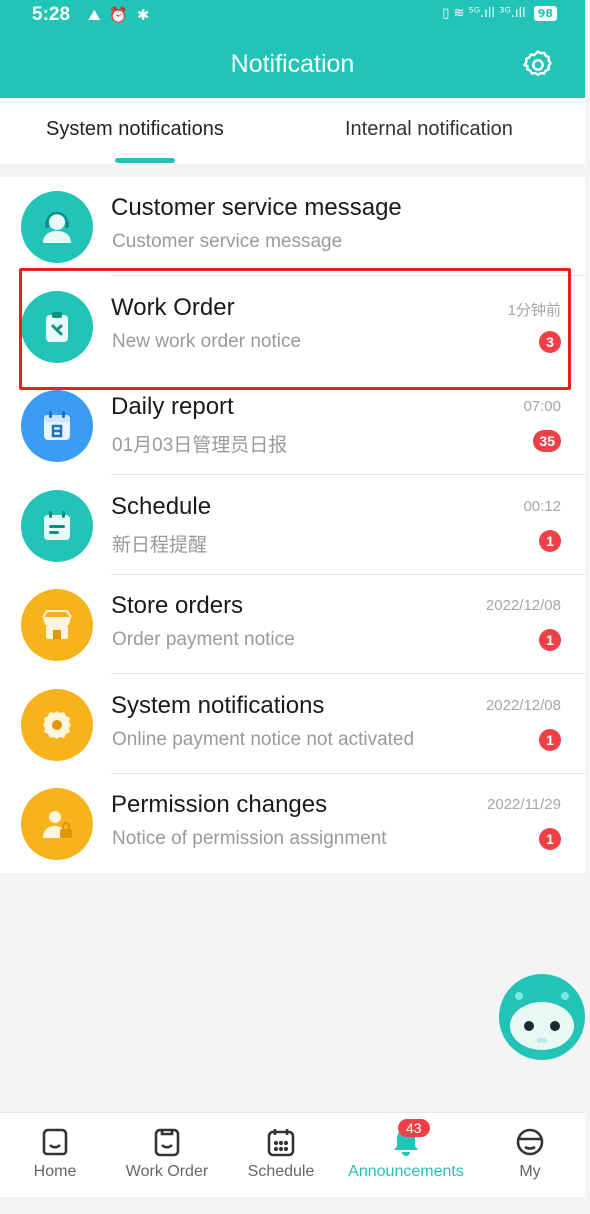 This screenshot has width=590, height=1214. What do you see at coordinates (219, 804) in the screenshot?
I see `notification-title: Permission changes` at bounding box center [219, 804].